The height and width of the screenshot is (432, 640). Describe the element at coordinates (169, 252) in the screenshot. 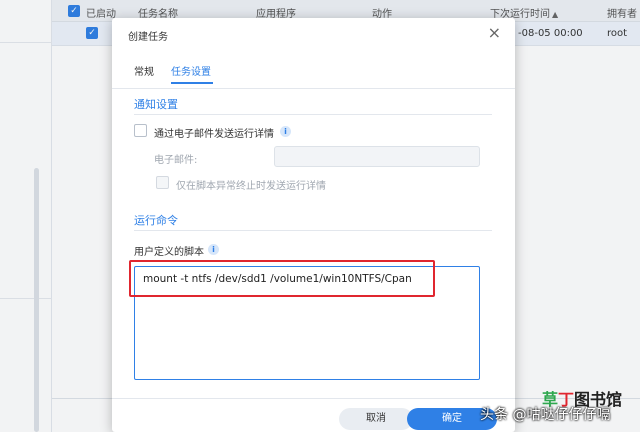

I see `script-label: 用户定义的脚本` at that location.